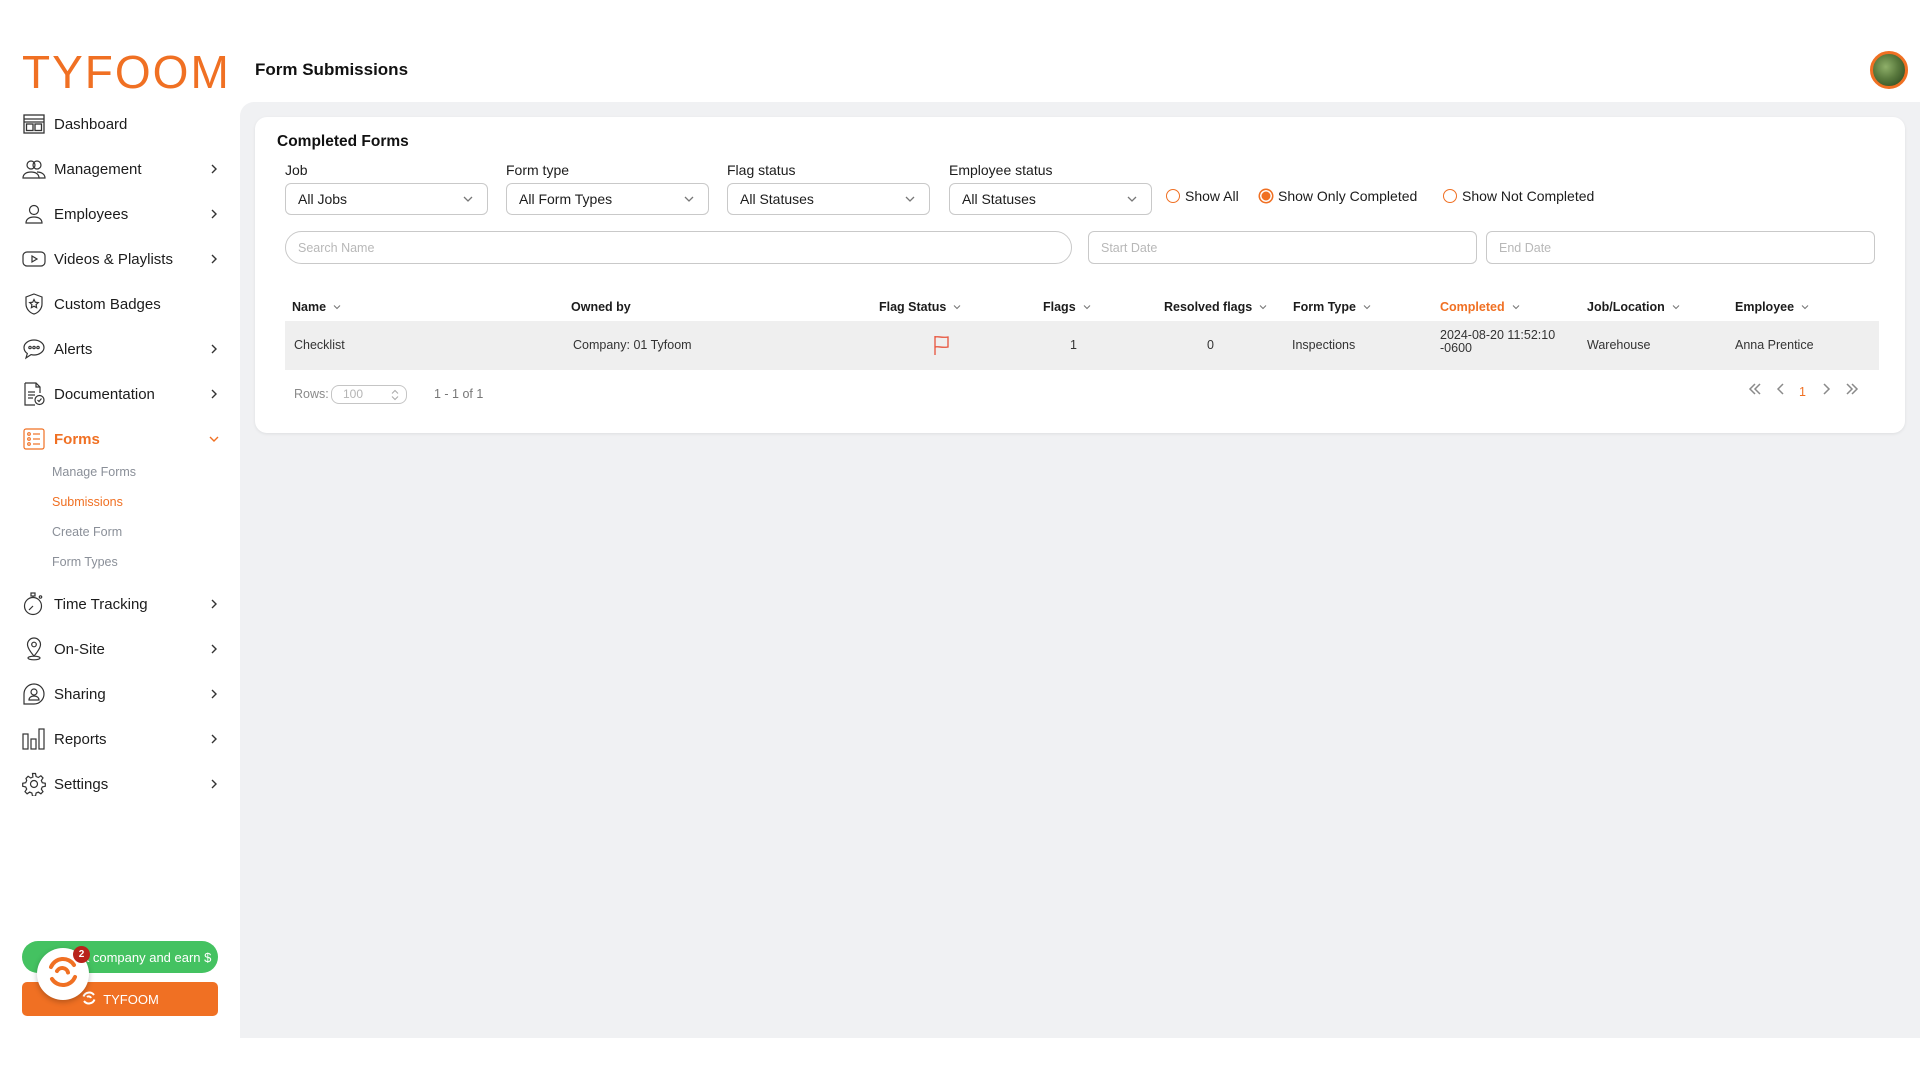 The width and height of the screenshot is (1920, 1080). I want to click on cell-owned-by: Company: 01 Tyfoom, so click(632, 345).